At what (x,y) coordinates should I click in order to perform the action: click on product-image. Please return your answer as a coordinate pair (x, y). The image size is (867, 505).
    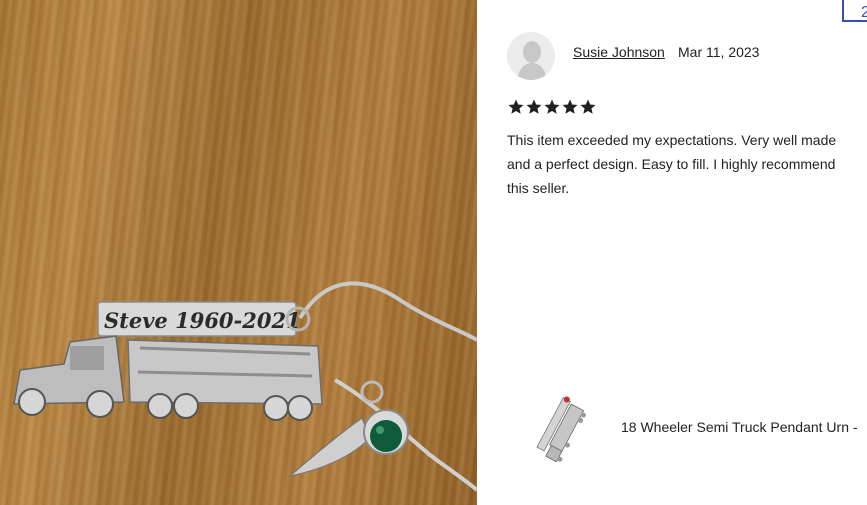
    Looking at the image, I should click on (563, 428).